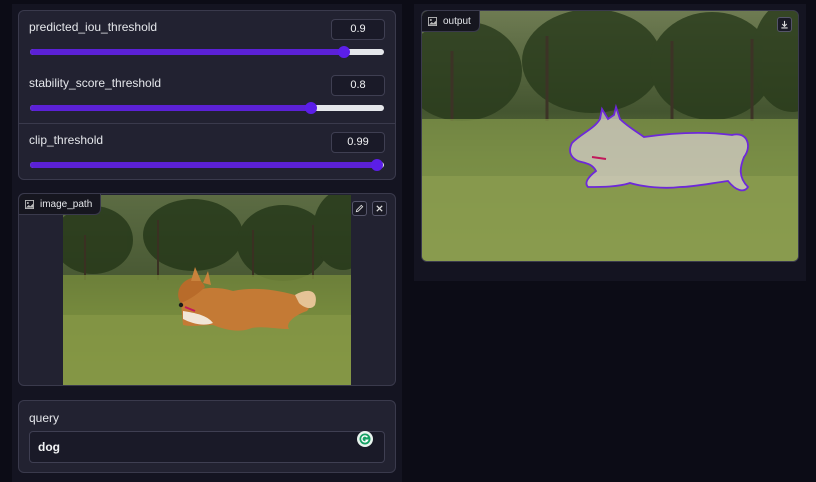 The height and width of the screenshot is (482, 816). What do you see at coordinates (358, 142) in the screenshot?
I see `number-input: 0.99` at bounding box center [358, 142].